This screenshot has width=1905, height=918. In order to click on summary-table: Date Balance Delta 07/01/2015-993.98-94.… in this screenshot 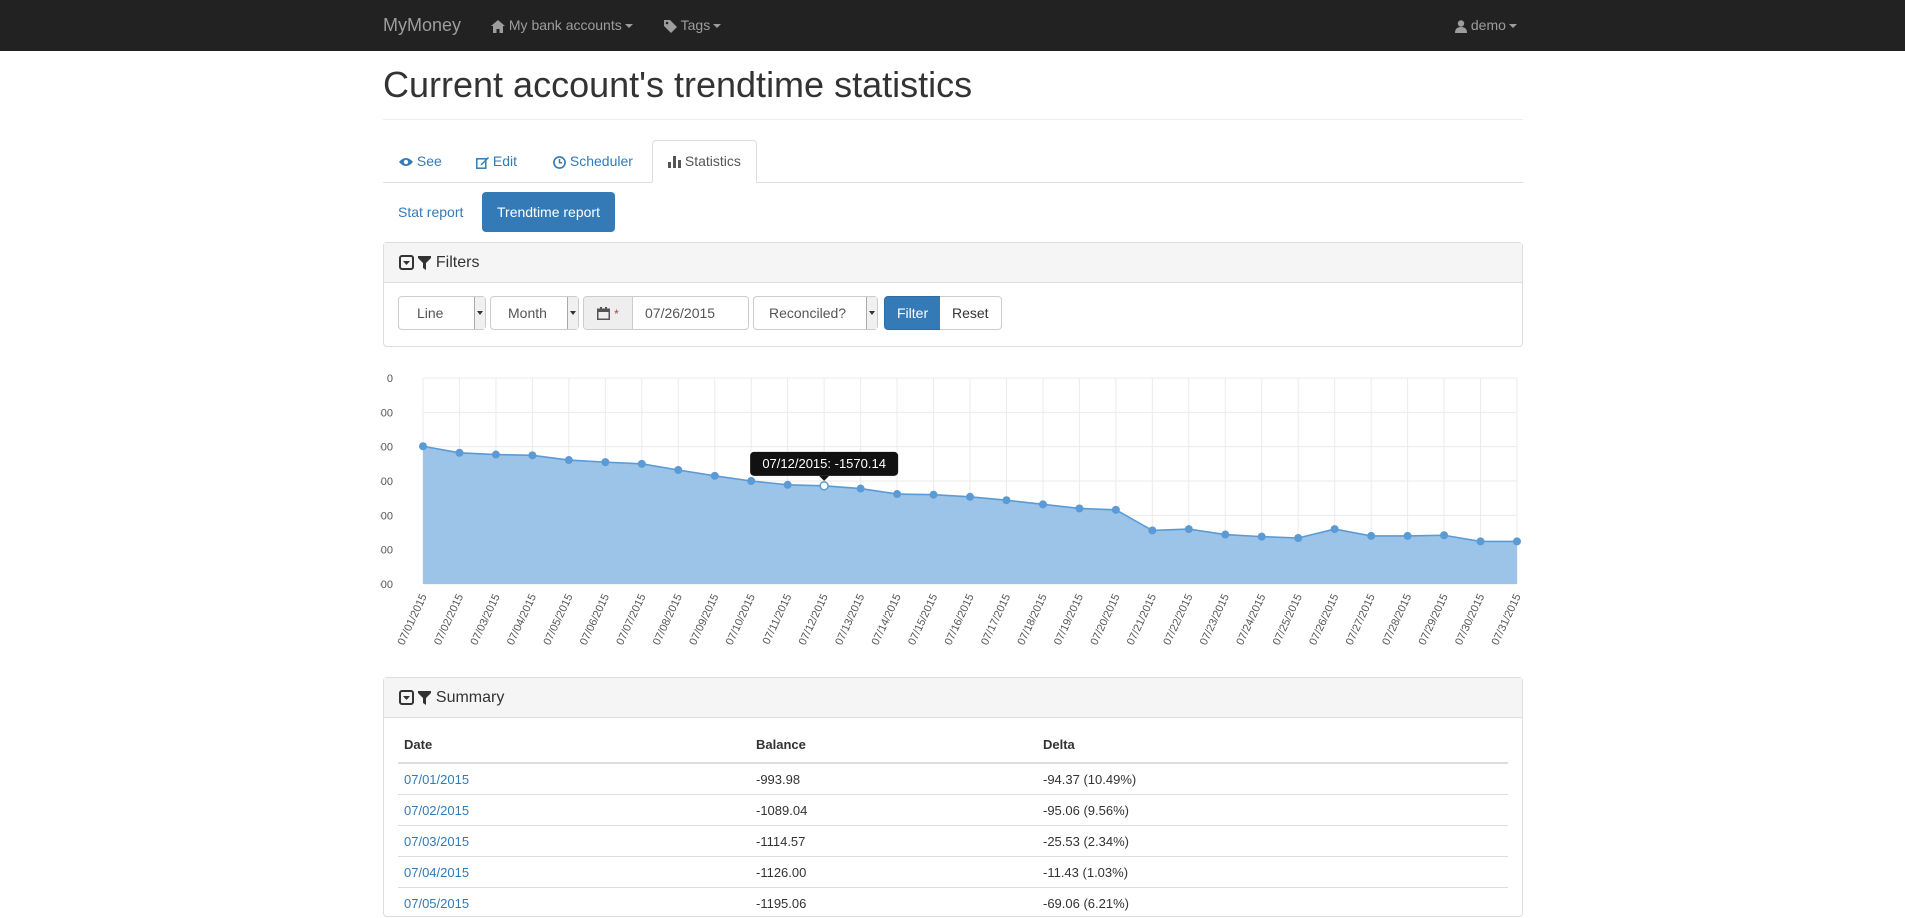, I will do `click(953, 822)`.